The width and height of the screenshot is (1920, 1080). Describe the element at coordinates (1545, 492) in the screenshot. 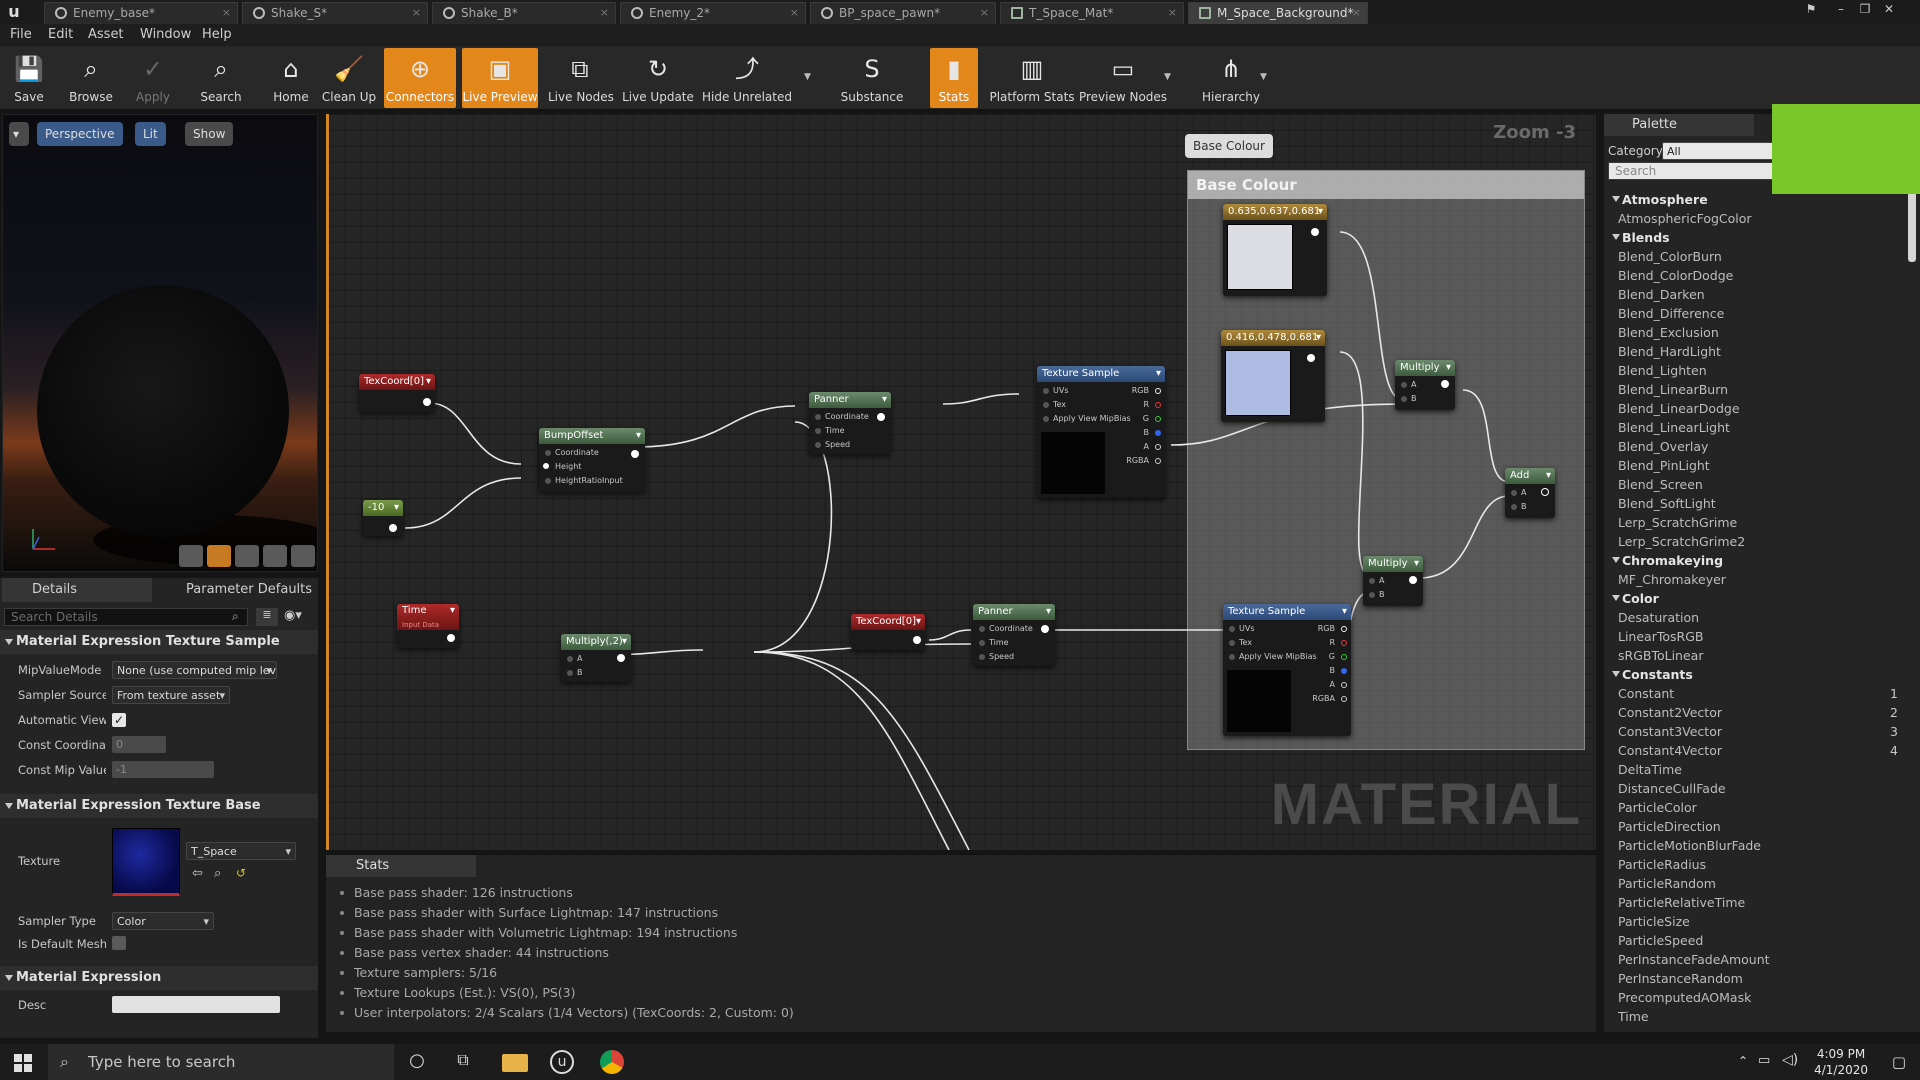

I see `add-output-pin` at that location.